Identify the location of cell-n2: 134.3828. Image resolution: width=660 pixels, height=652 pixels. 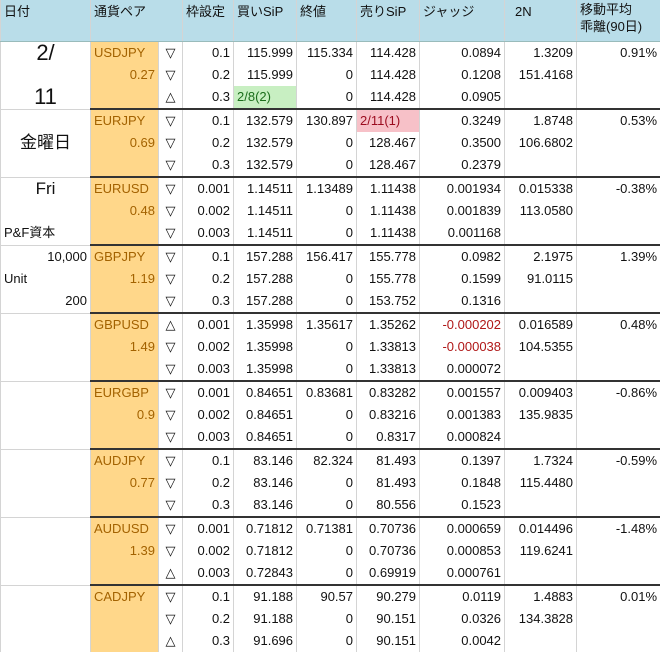
(541, 619).